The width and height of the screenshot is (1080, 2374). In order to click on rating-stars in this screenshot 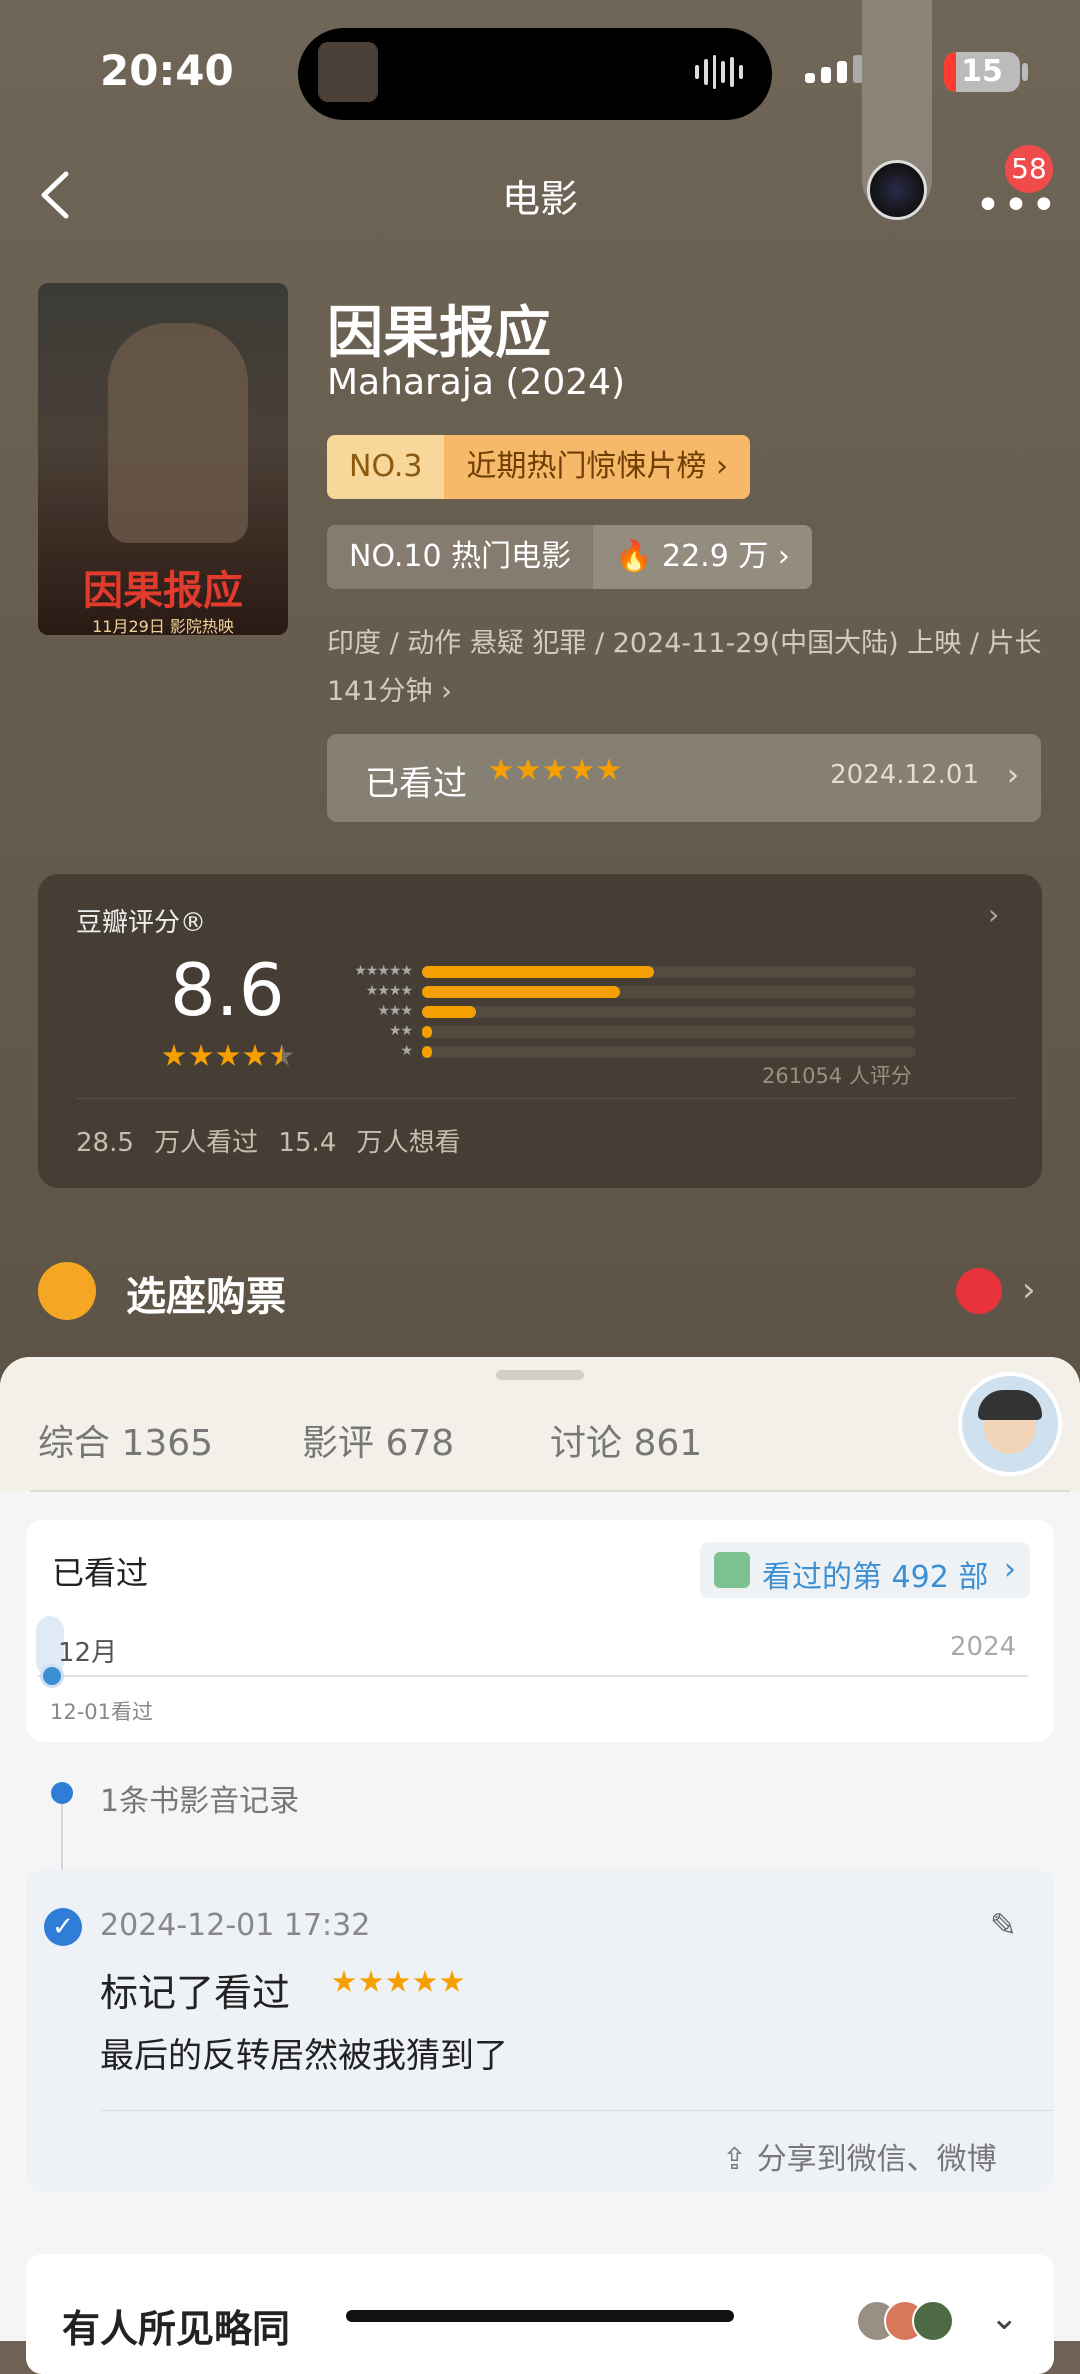, I will do `click(229, 1058)`.